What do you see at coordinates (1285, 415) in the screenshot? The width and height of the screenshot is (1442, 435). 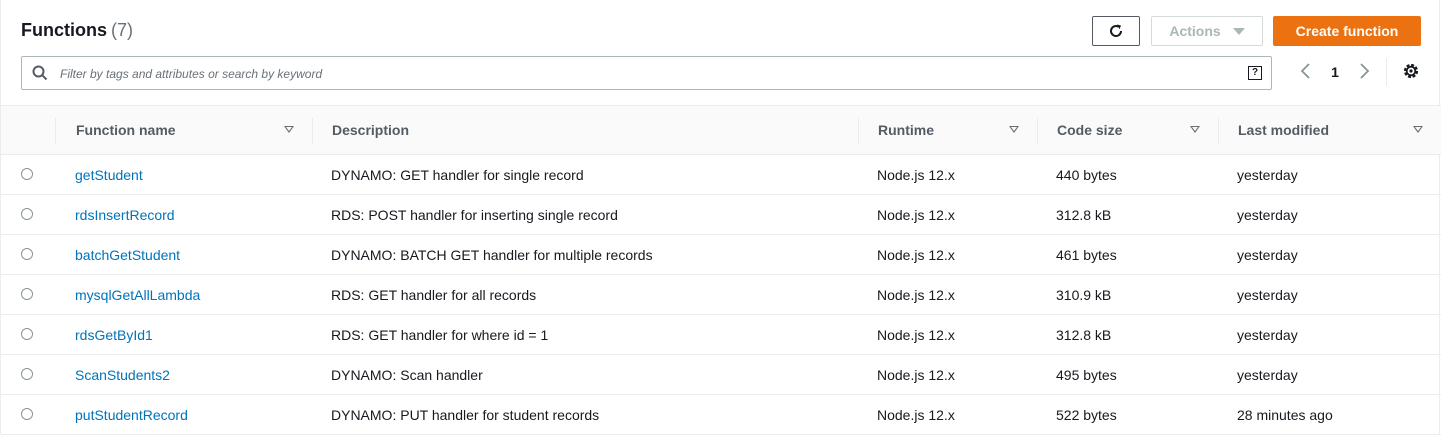 I see `function-last-modified: 28 minutes ago` at bounding box center [1285, 415].